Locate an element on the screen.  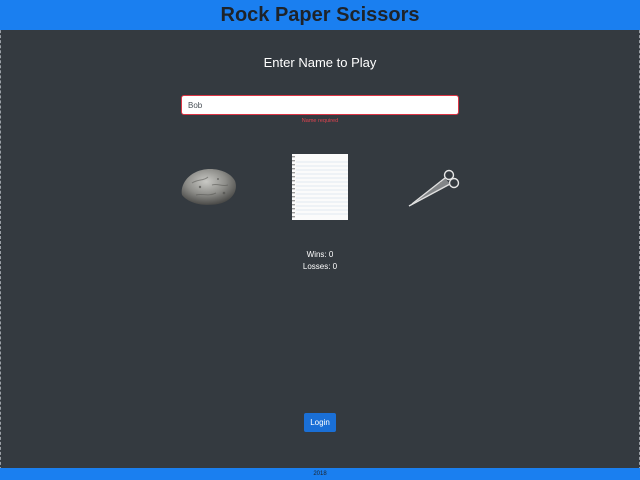
name-prompt: Enter Name to Play is located at coordinates (320, 62).